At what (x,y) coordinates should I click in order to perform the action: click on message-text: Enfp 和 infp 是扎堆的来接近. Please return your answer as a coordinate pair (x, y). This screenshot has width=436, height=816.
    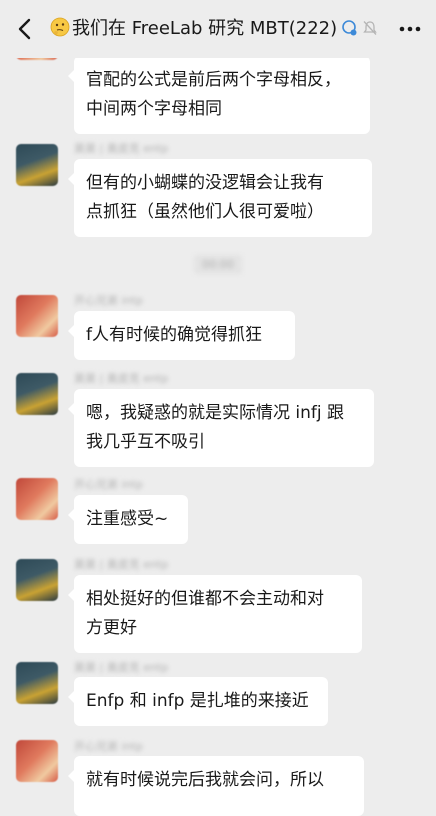
    Looking at the image, I should click on (197, 701).